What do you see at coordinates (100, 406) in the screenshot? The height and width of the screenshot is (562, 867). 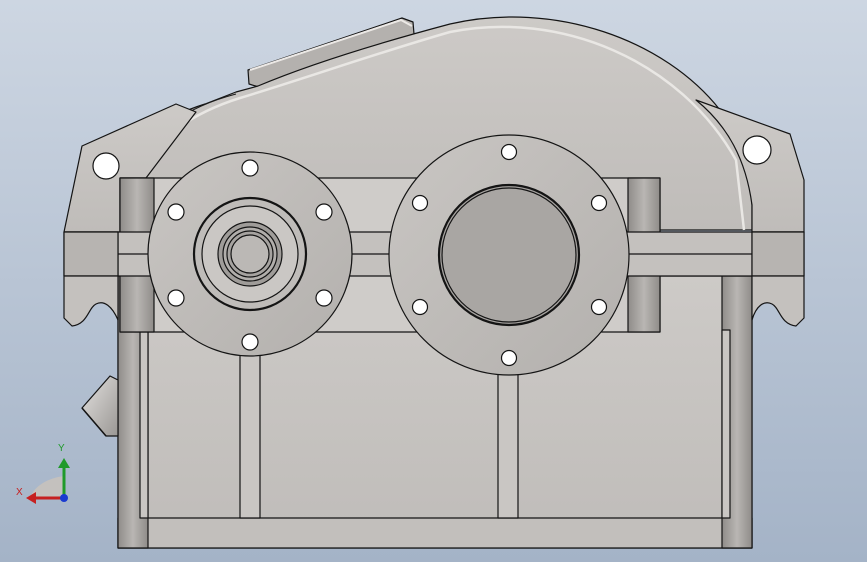 I see `drain-pipe` at bounding box center [100, 406].